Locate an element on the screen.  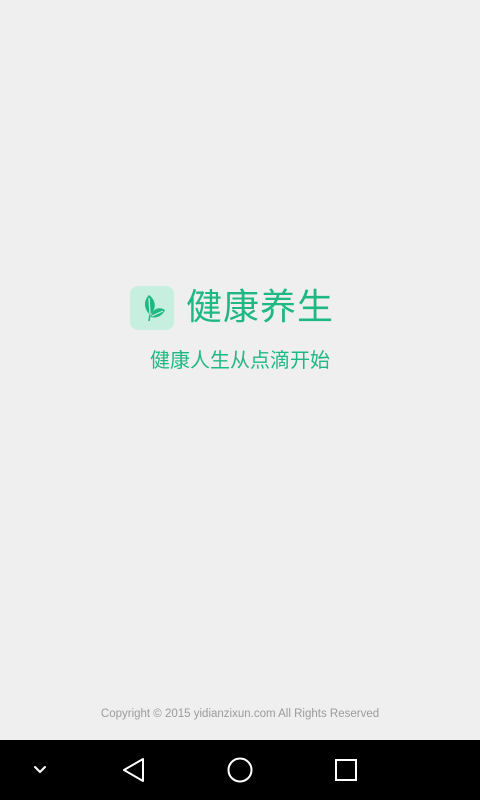
app-name: 健康养生 is located at coordinates (260, 307).